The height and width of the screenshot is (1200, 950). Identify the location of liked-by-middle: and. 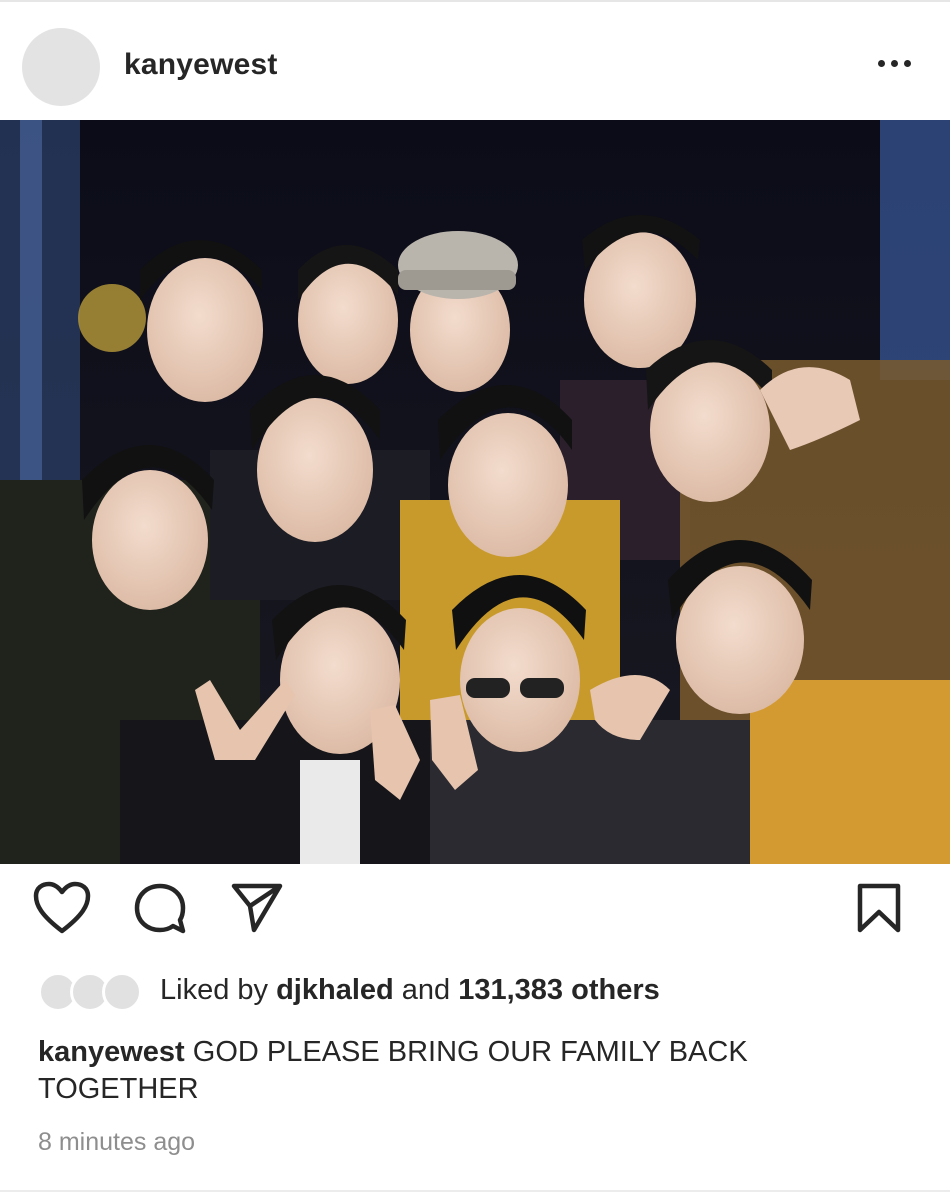
(426, 990).